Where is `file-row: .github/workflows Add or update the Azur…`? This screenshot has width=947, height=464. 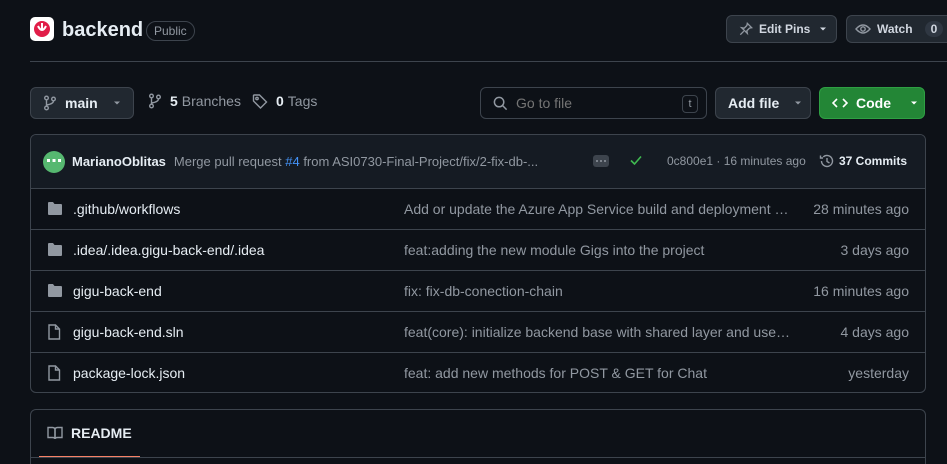 file-row: .github/workflows Add or update the Azur… is located at coordinates (478, 209).